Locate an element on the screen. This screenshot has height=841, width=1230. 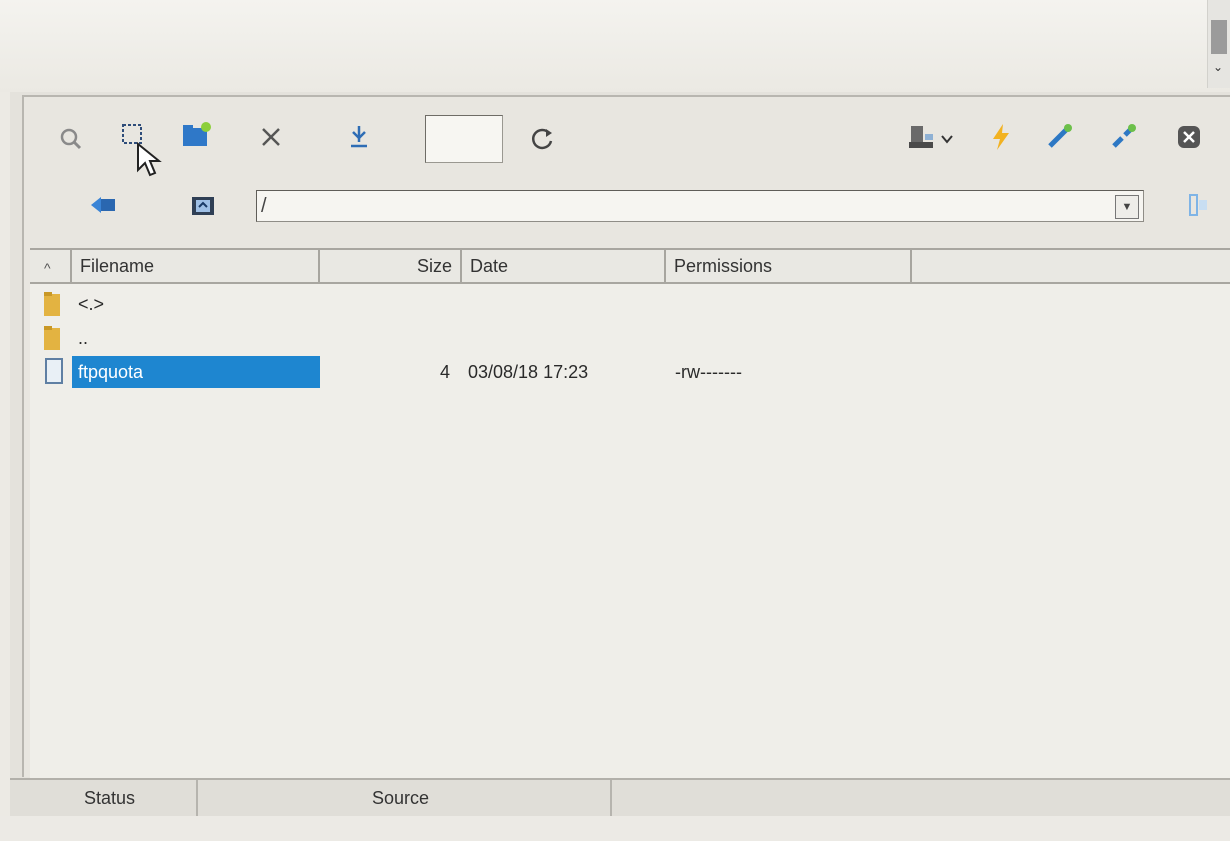
list-item: .. is located at coordinates (630, 338).